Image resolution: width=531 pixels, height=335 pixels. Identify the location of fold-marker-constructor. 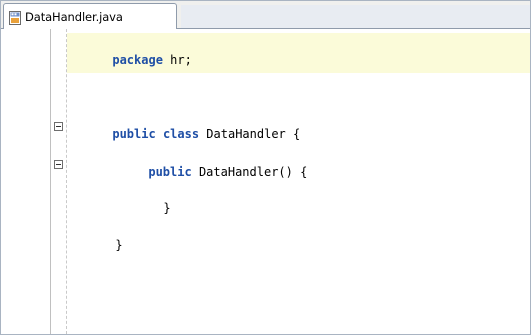
(58, 164).